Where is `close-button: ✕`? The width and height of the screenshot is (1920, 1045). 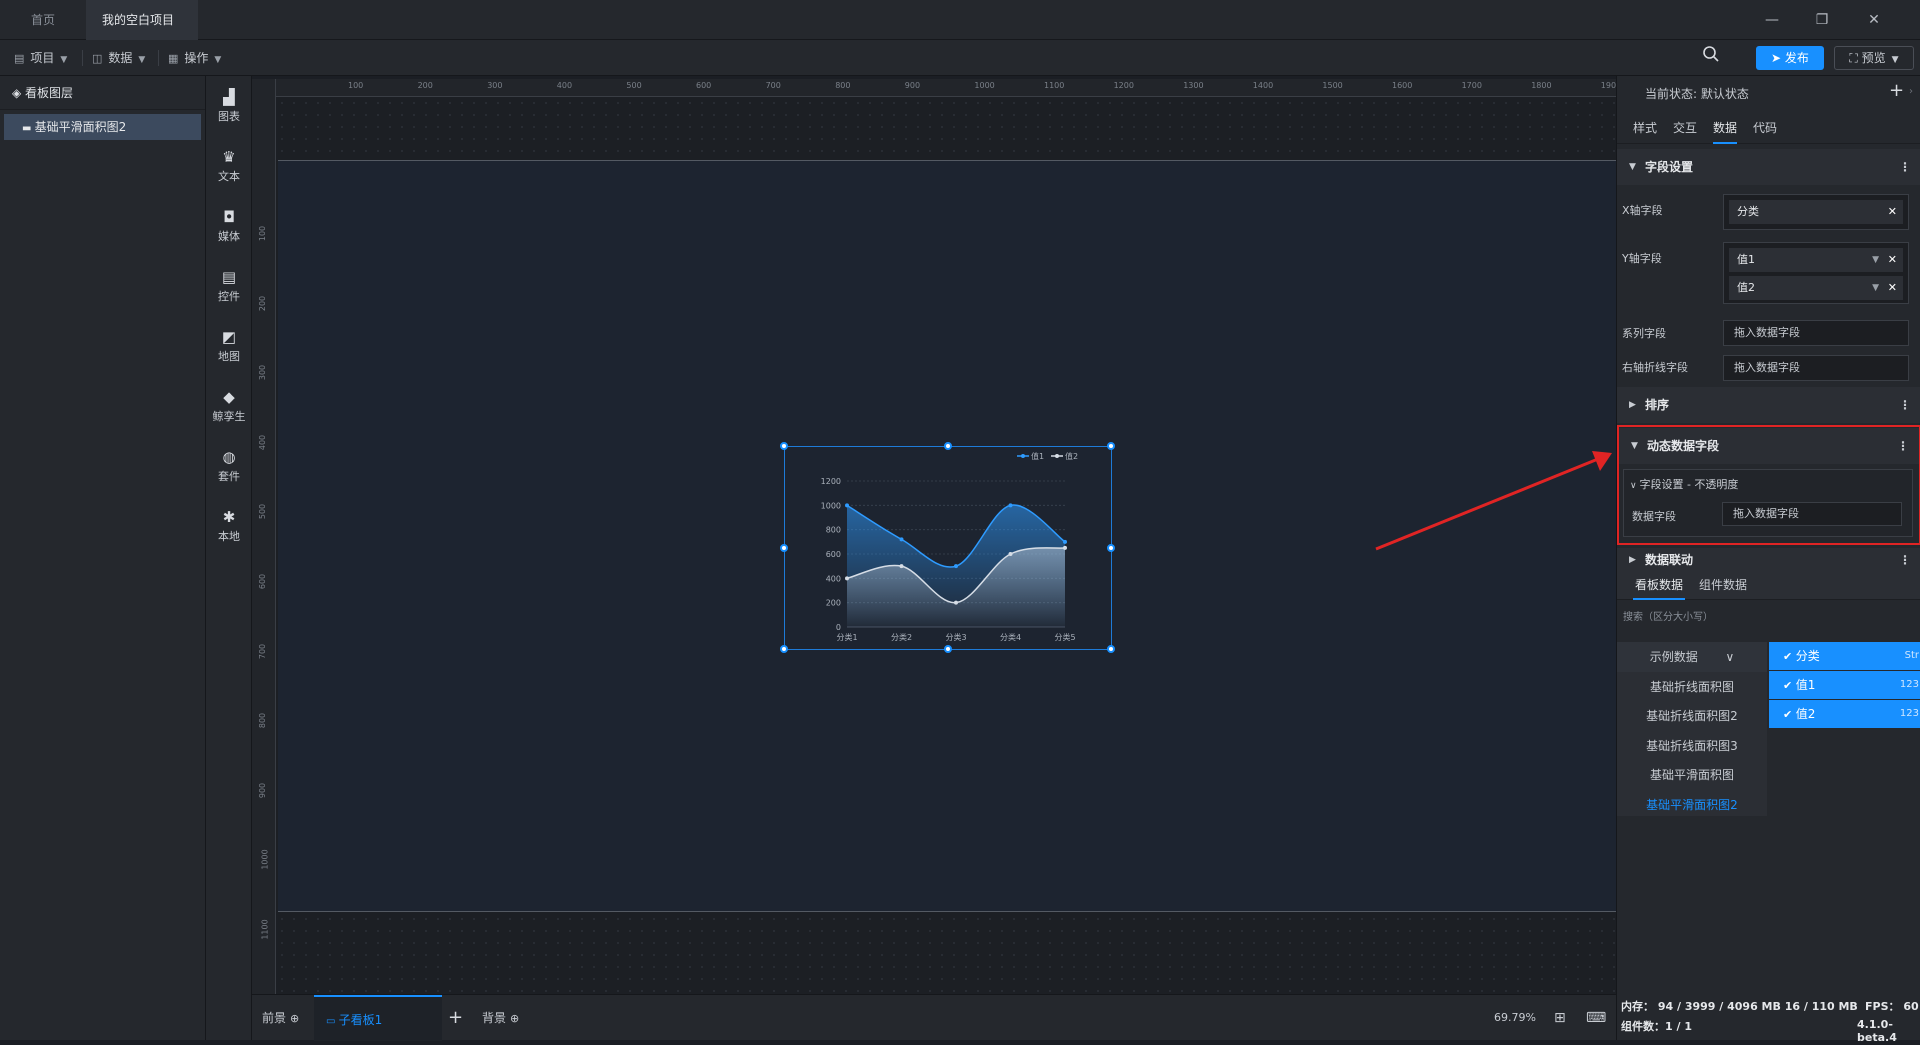
close-button: ✕ is located at coordinates (1874, 20).